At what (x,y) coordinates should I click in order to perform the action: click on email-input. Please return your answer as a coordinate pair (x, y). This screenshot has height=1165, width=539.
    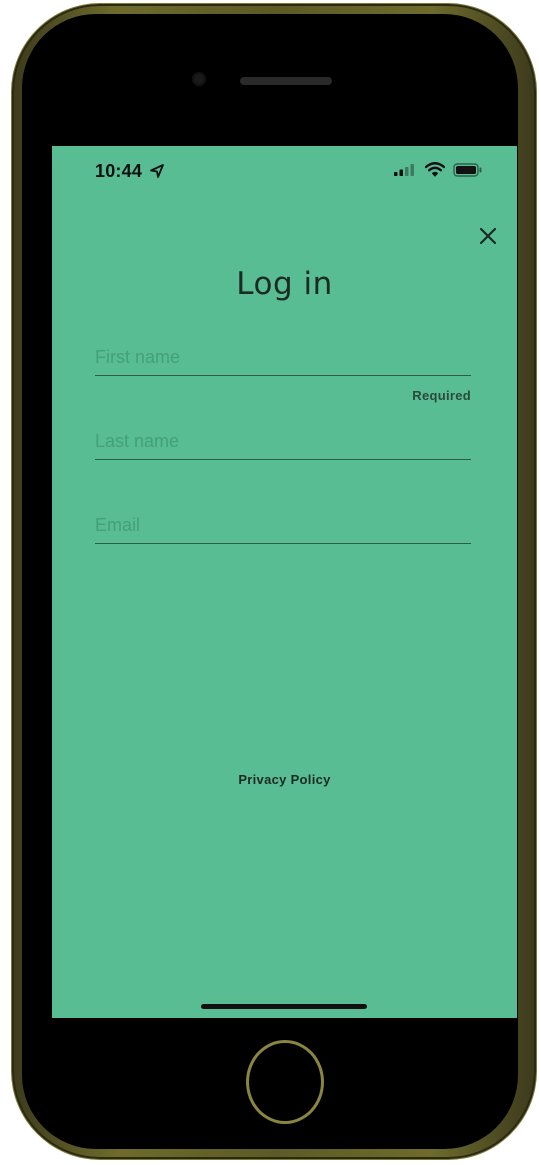
    Looking at the image, I should click on (283, 525).